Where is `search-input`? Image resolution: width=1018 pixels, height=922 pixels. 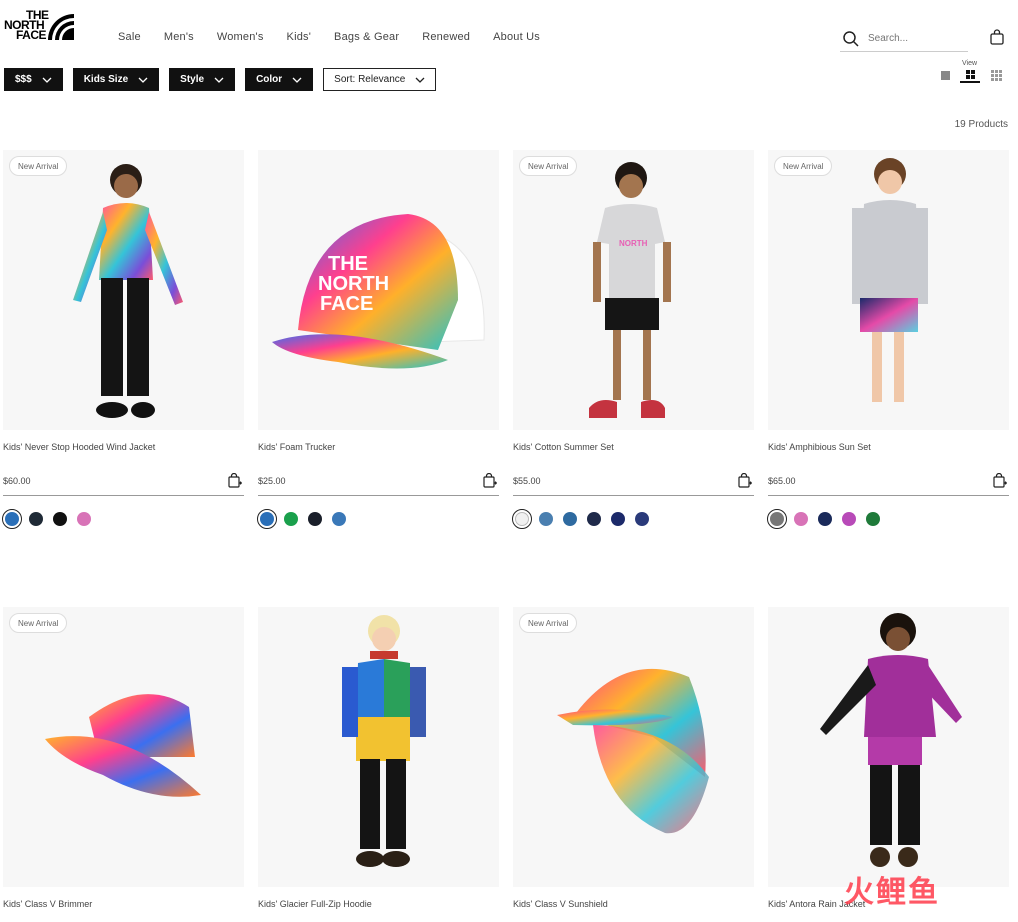
search-input is located at coordinates (913, 38).